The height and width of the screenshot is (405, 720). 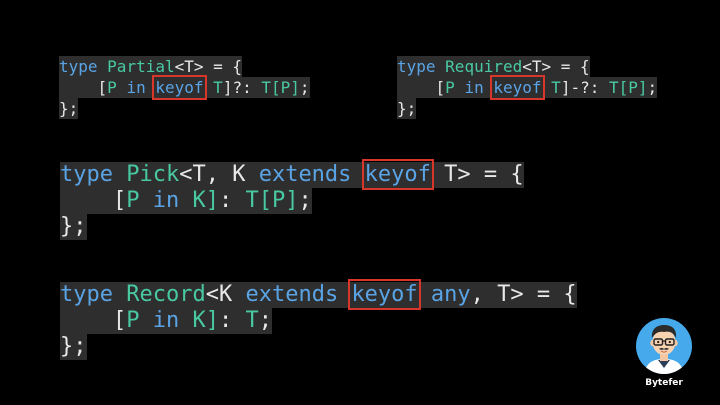 I want to click on code-line: [P in keyof T]?: T[P];, so click(x=184, y=87).